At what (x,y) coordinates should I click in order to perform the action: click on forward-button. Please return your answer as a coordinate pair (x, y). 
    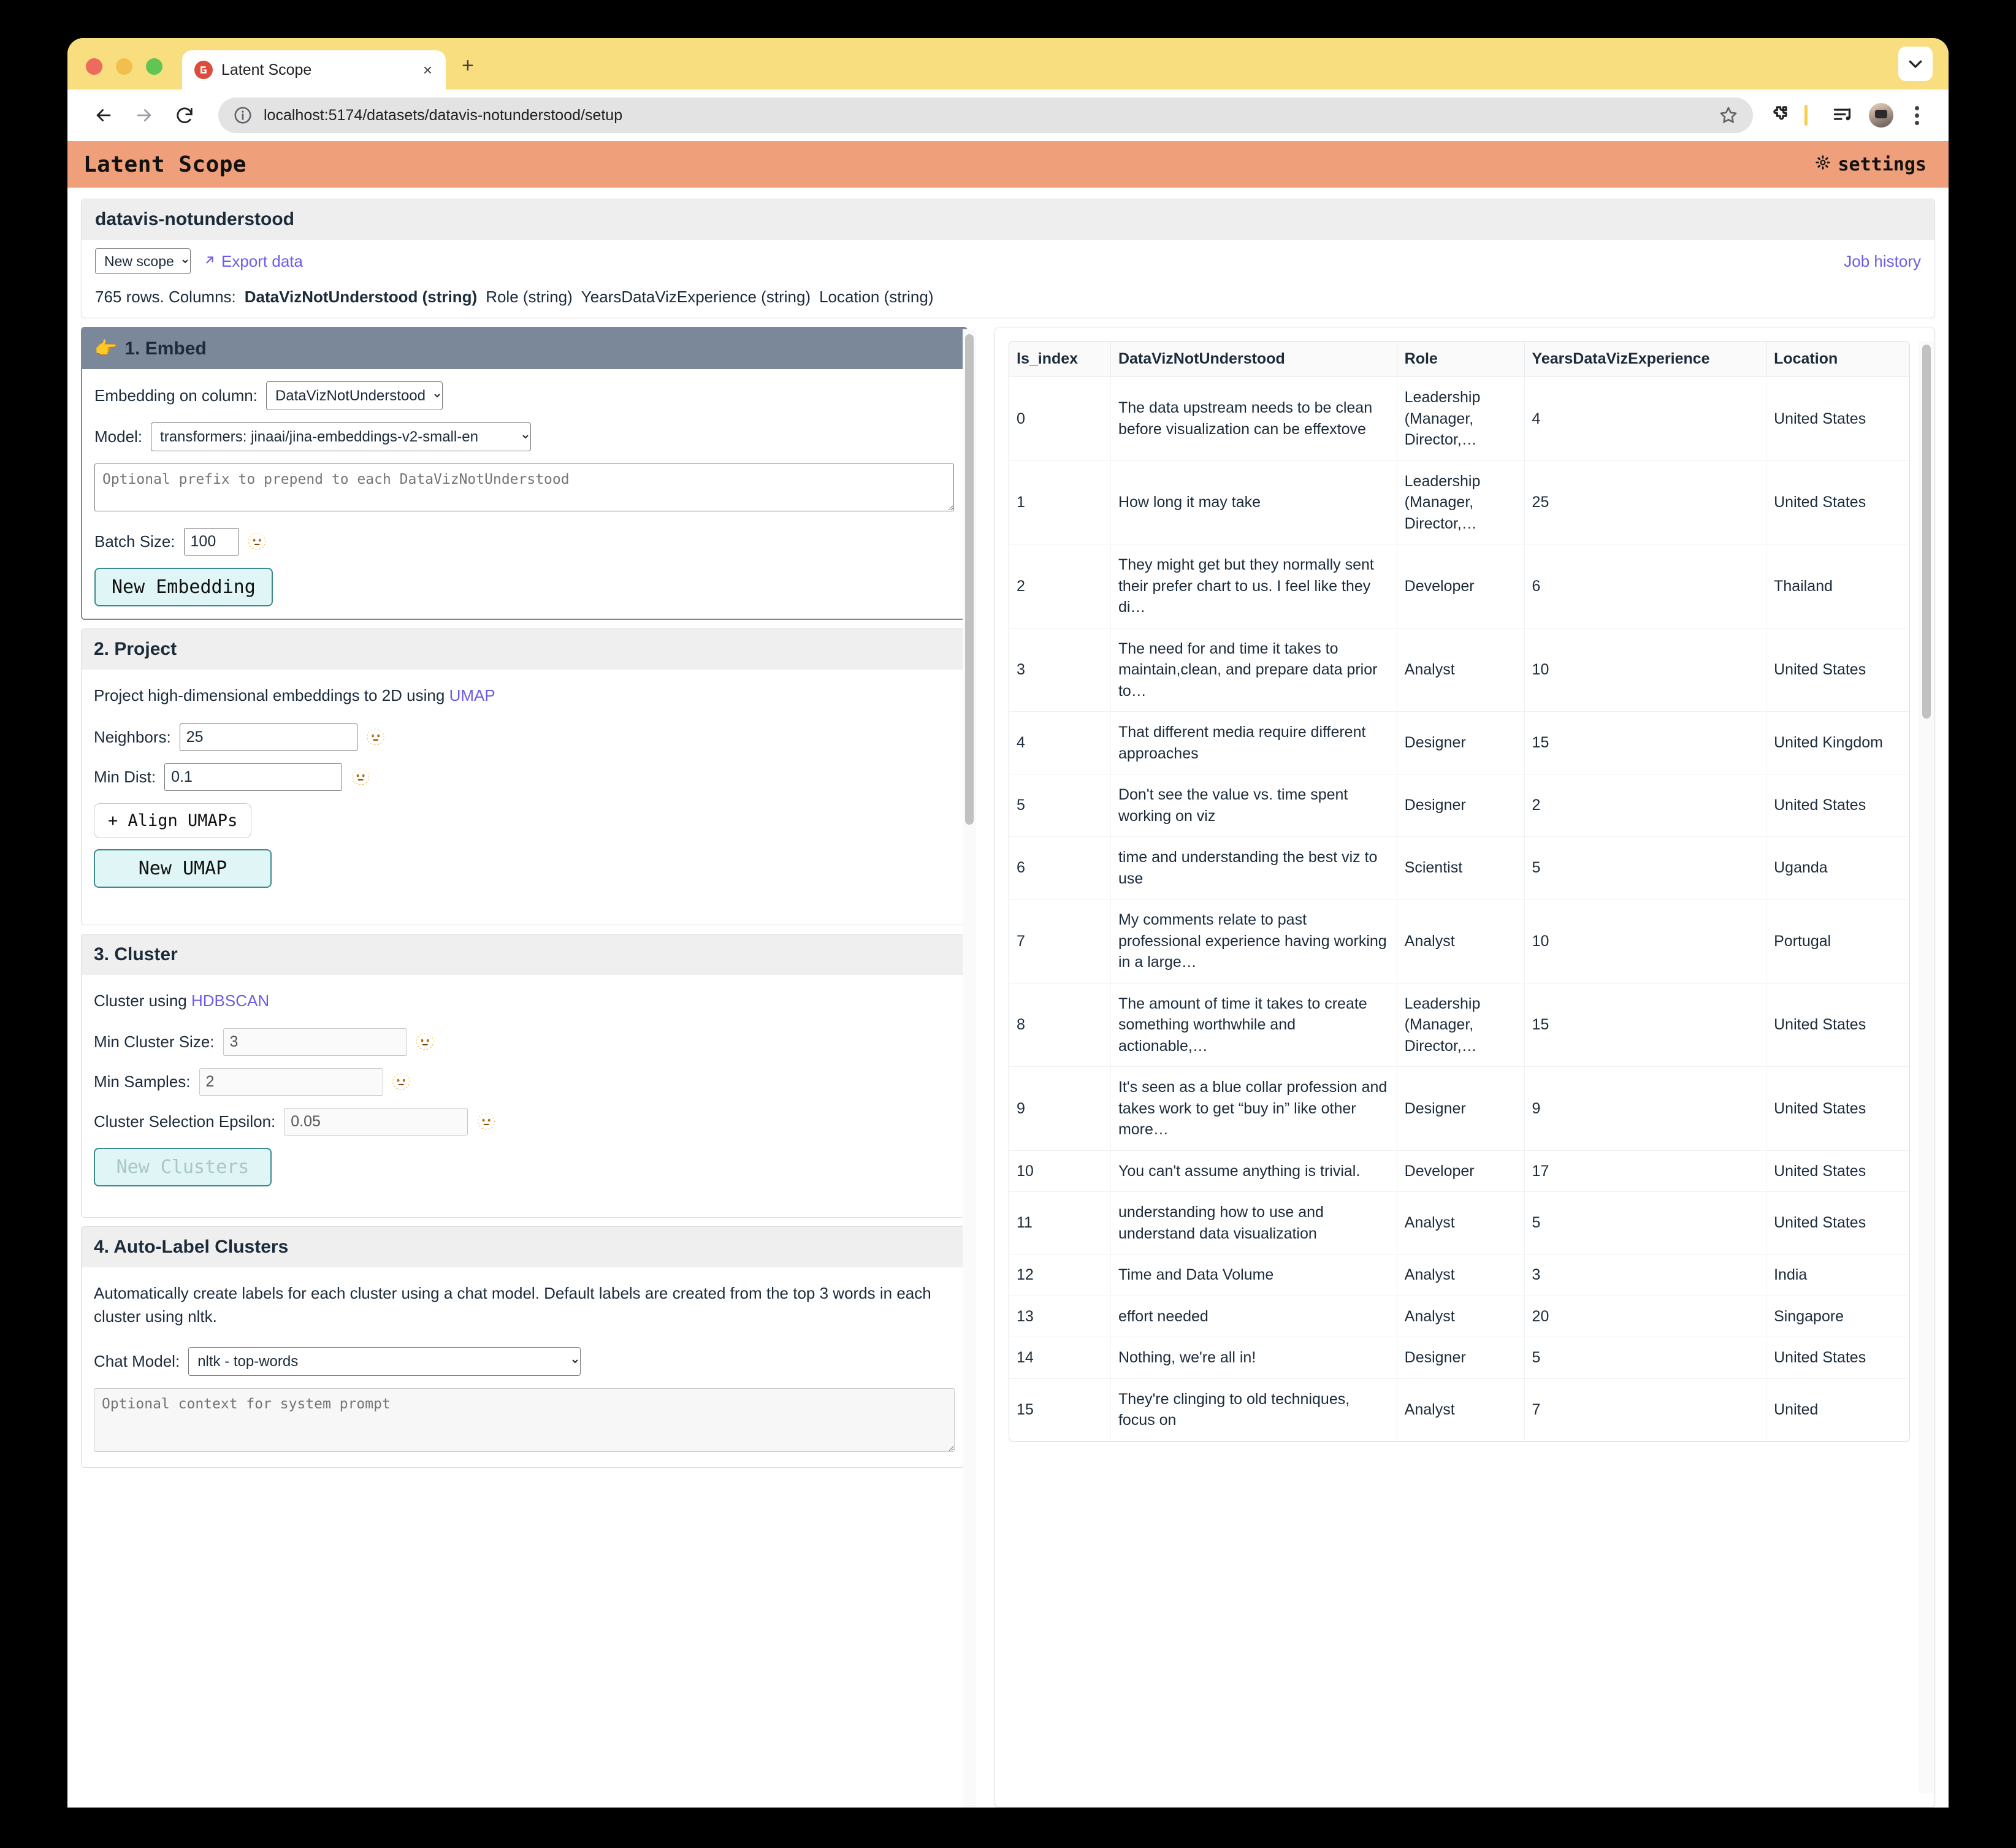
    Looking at the image, I should click on (144, 115).